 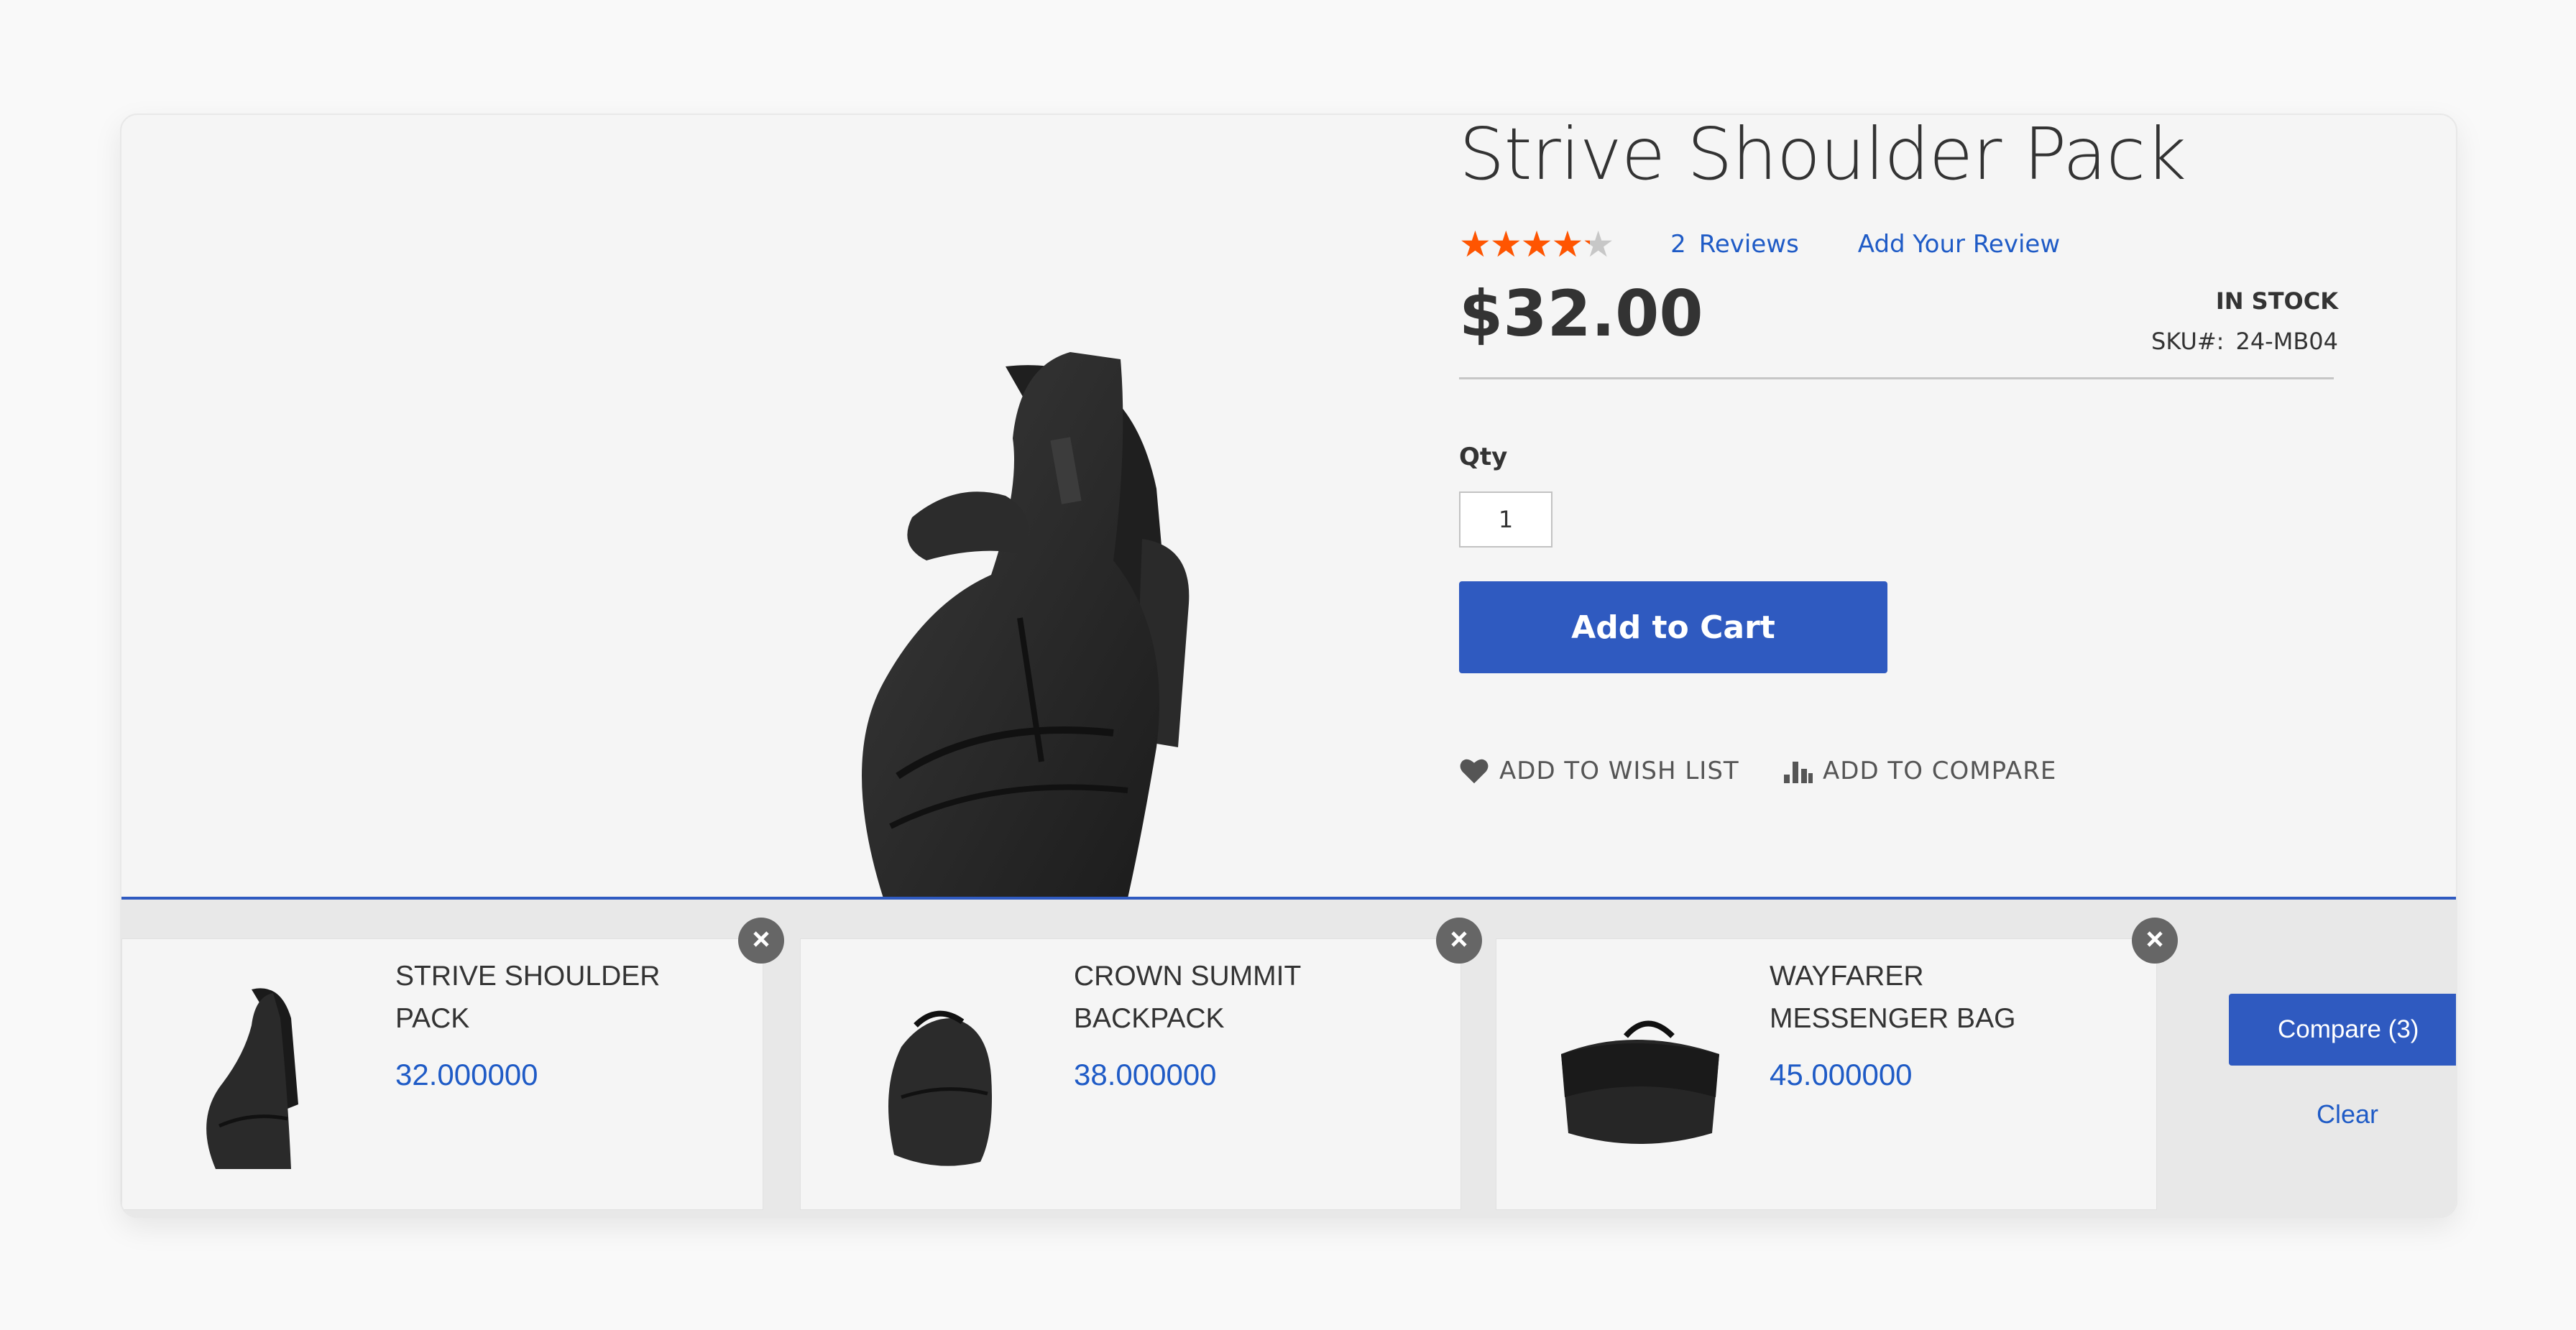 What do you see at coordinates (1841, 1074) in the screenshot?
I see `compare-item-price: 45.000000` at bounding box center [1841, 1074].